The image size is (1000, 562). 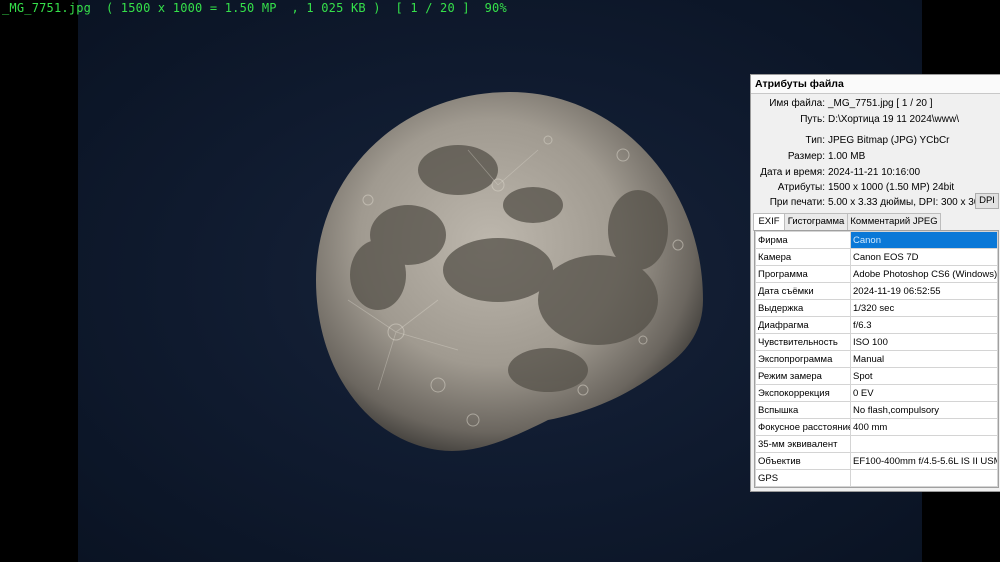 I want to click on exif-row: Экспокоррекция 0 EV, so click(x=876, y=393).